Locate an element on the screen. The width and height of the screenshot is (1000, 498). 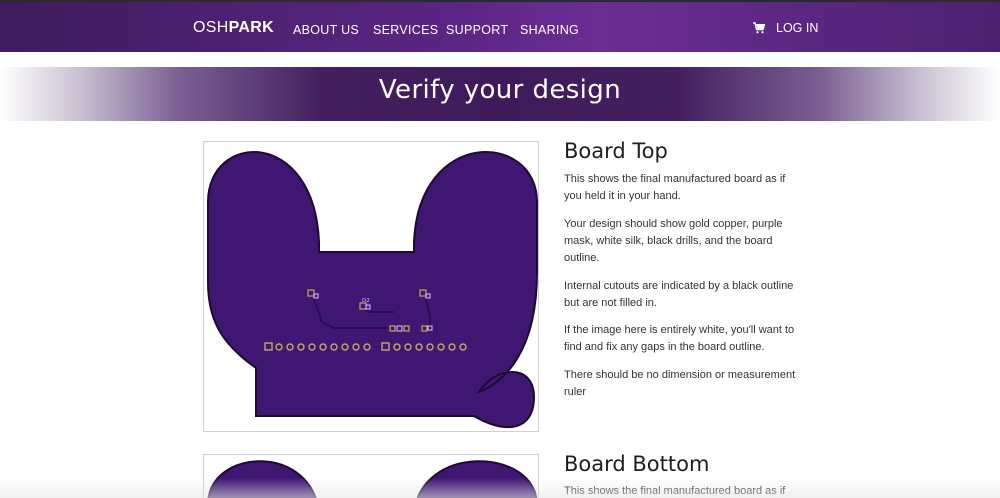
oshpark-logo: OSHPARK is located at coordinates (233, 28).